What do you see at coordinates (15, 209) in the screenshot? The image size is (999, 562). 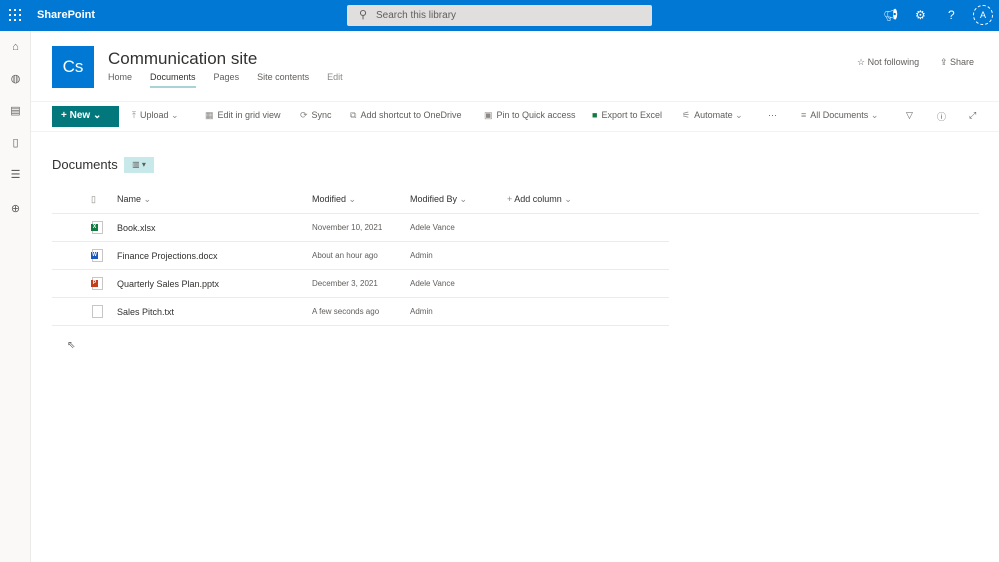 I see `create-icon: ⊕` at bounding box center [15, 209].